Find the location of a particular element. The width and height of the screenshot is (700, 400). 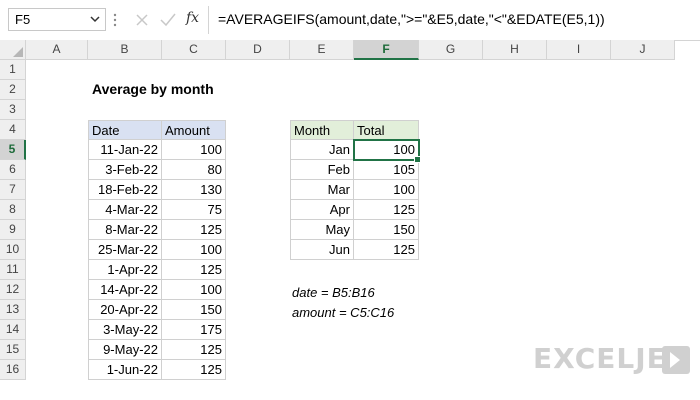

date-cell: 3-Feb-22 is located at coordinates (125, 170).